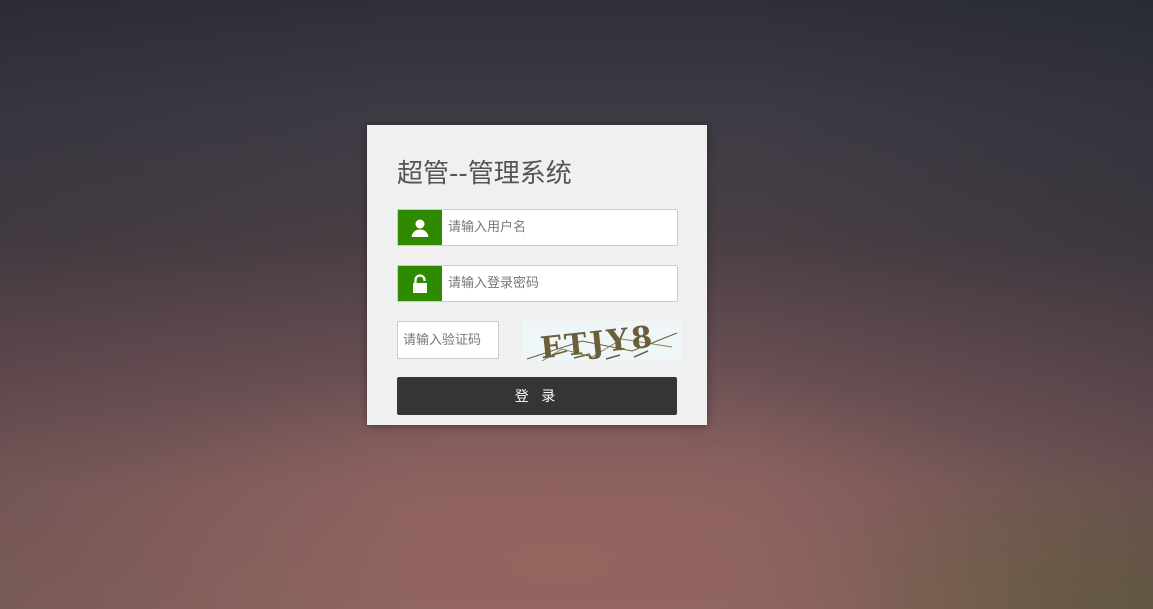 The height and width of the screenshot is (609, 1153). Describe the element at coordinates (484, 174) in the screenshot. I see `page-title: 超管--管理系统` at that location.